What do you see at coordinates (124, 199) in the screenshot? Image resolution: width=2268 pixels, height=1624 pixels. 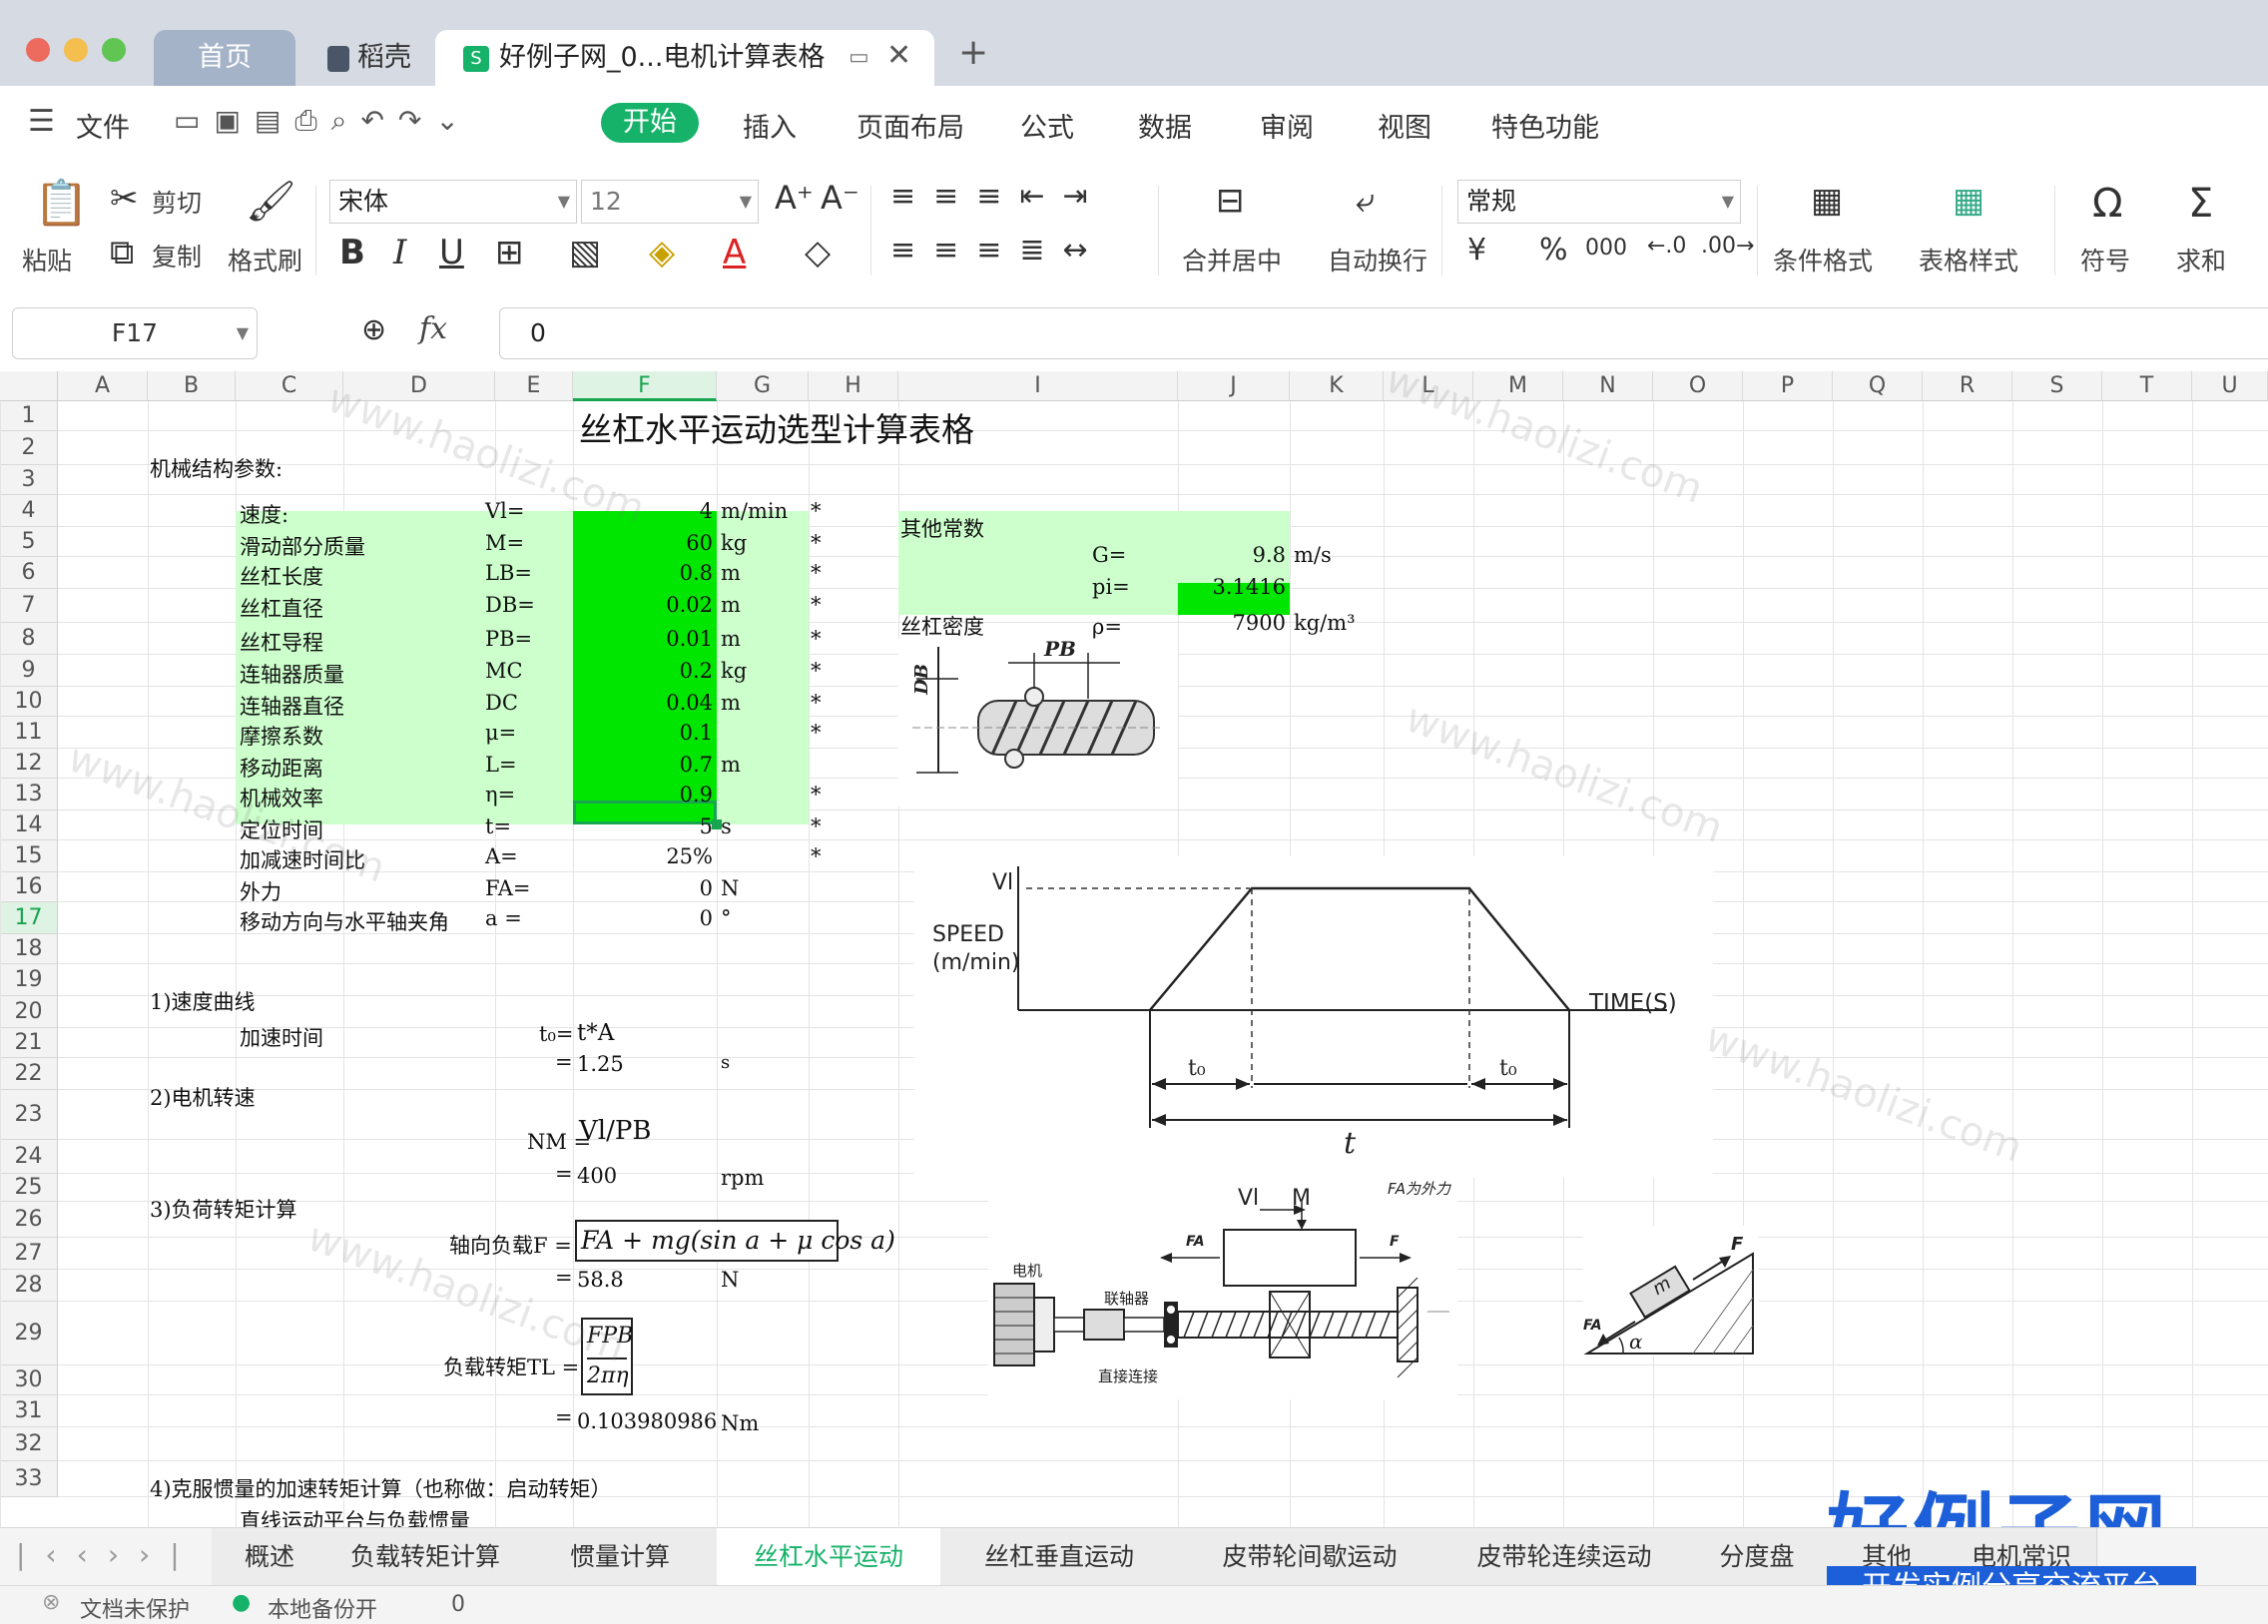 I see `cut-icon: ✂` at bounding box center [124, 199].